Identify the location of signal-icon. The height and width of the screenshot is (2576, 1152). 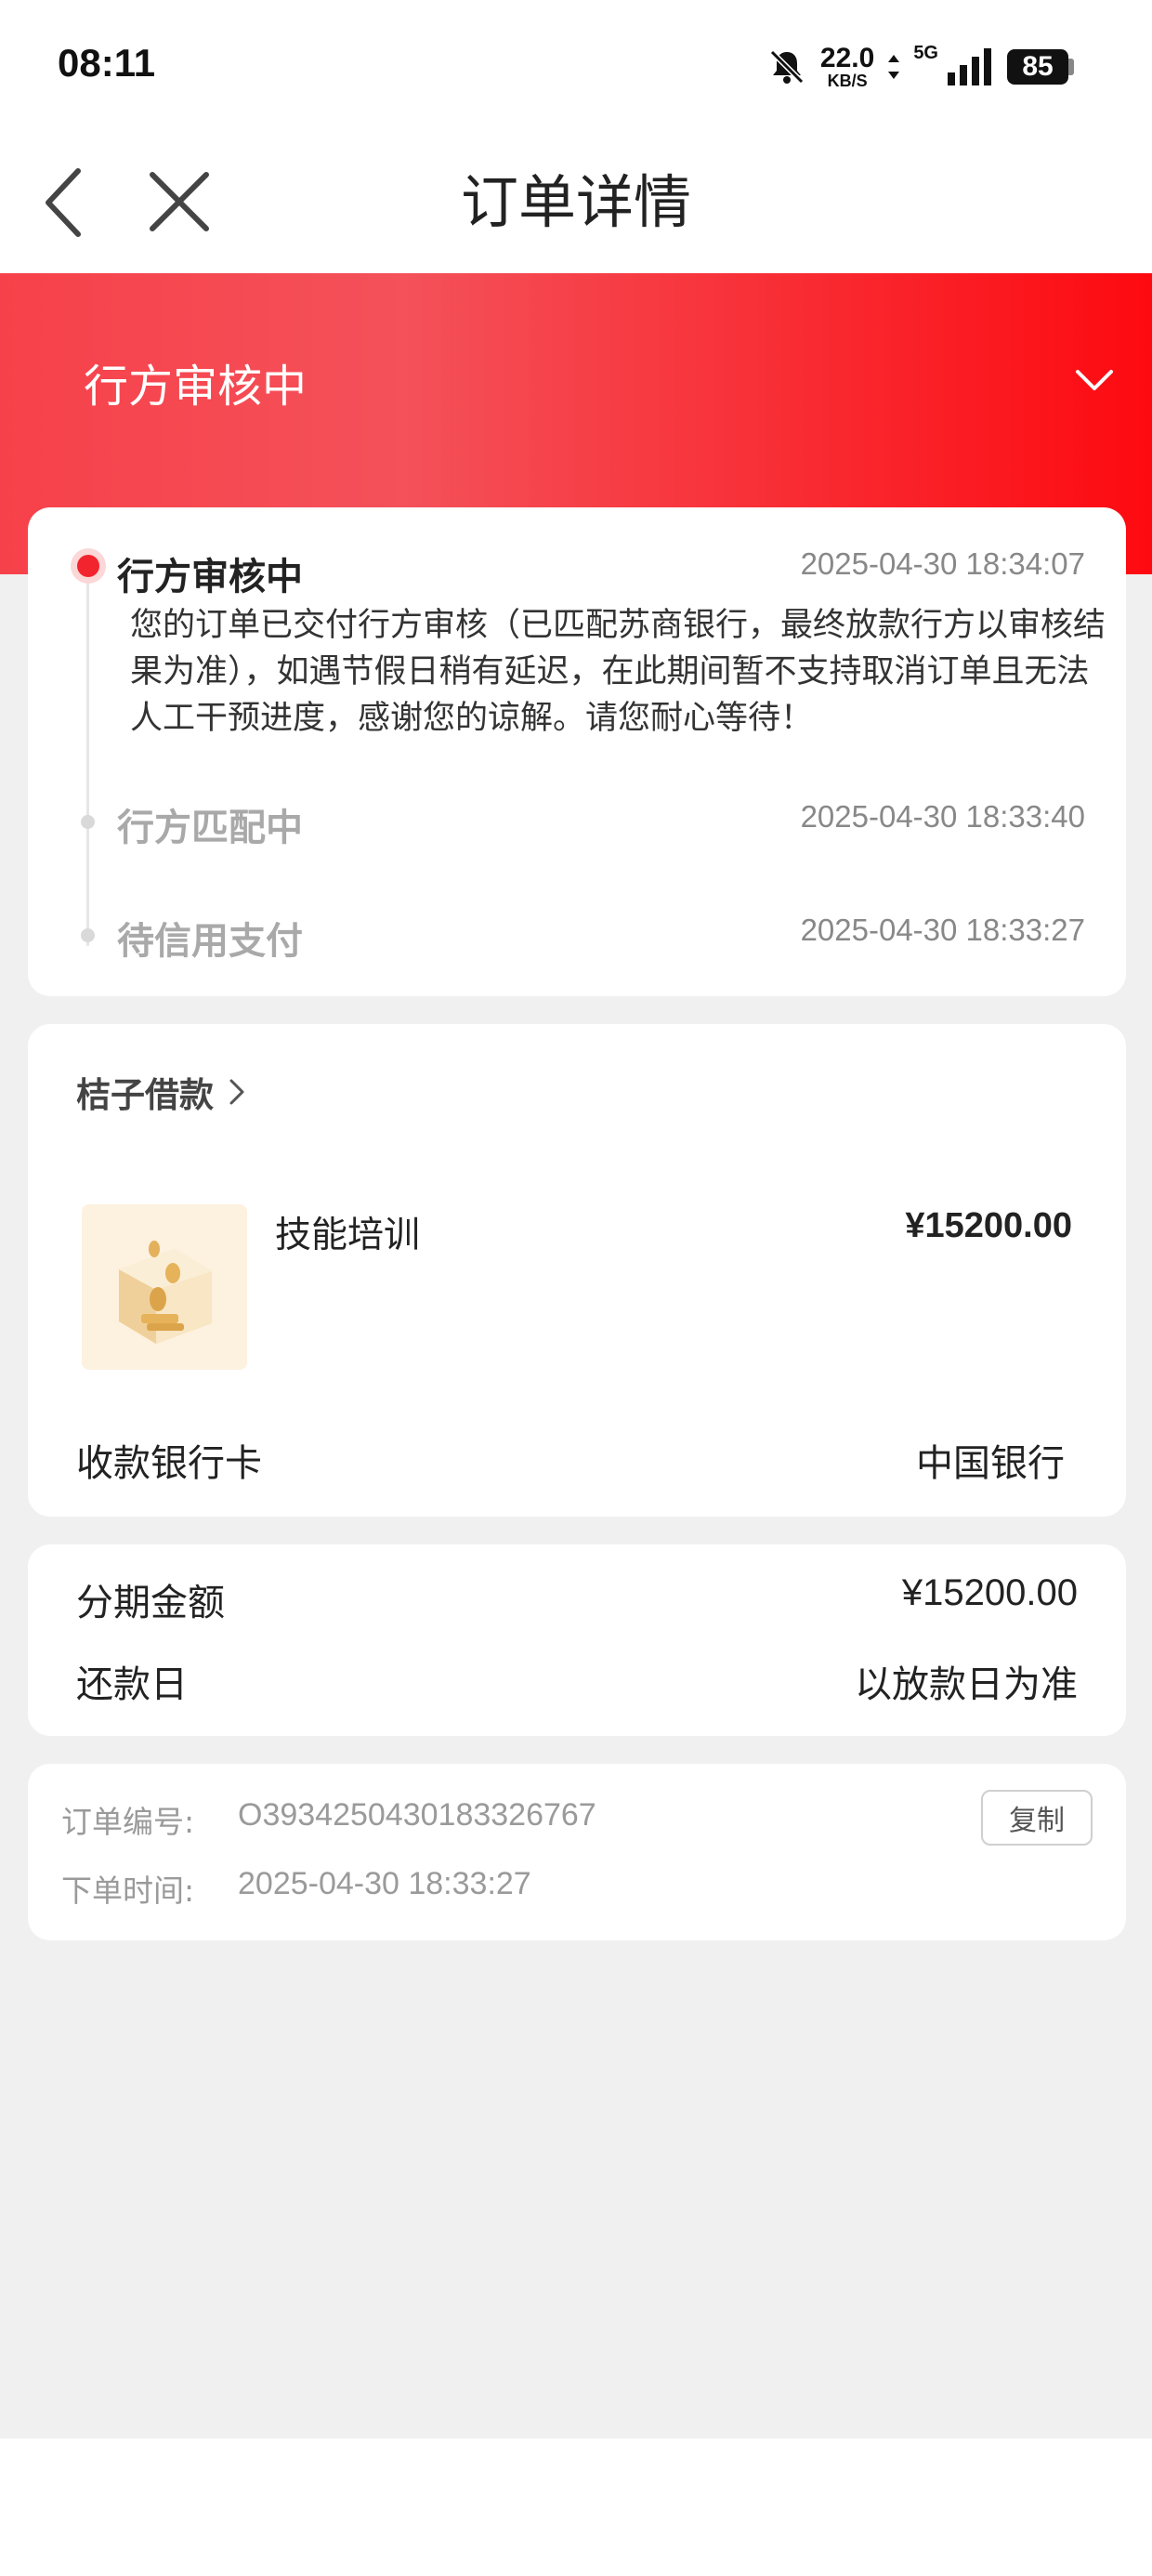
(970, 66).